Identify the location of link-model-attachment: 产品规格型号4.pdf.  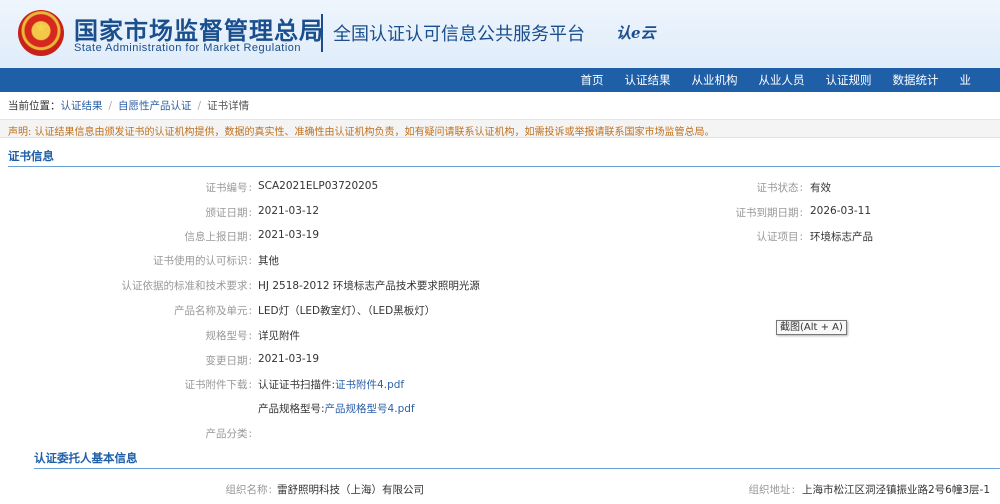
(370, 409).